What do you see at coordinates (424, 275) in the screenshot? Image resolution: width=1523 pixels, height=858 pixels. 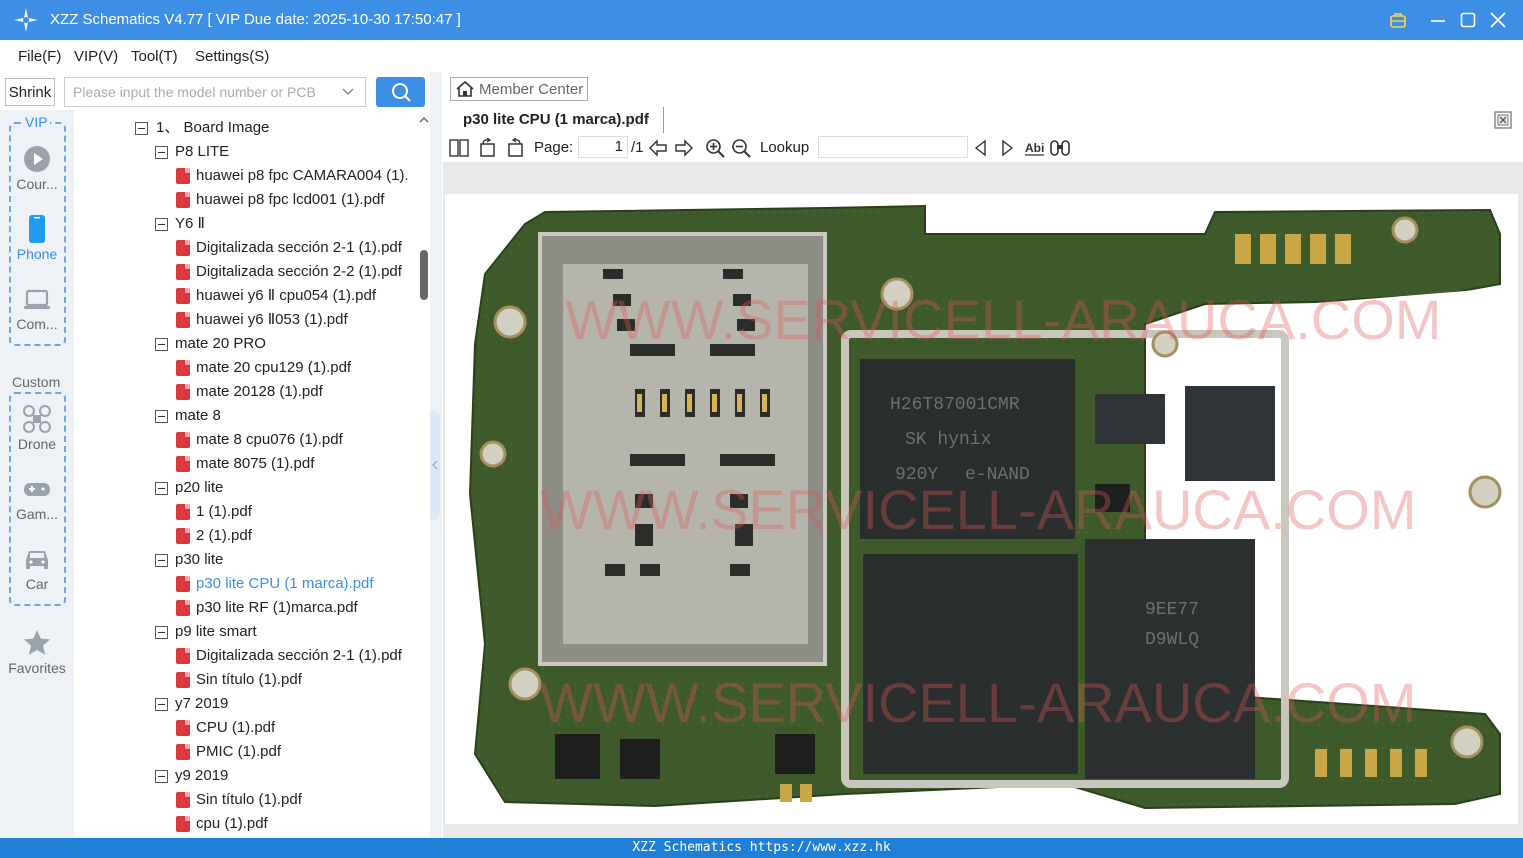 I see `tree-scrollbar-thumb` at bounding box center [424, 275].